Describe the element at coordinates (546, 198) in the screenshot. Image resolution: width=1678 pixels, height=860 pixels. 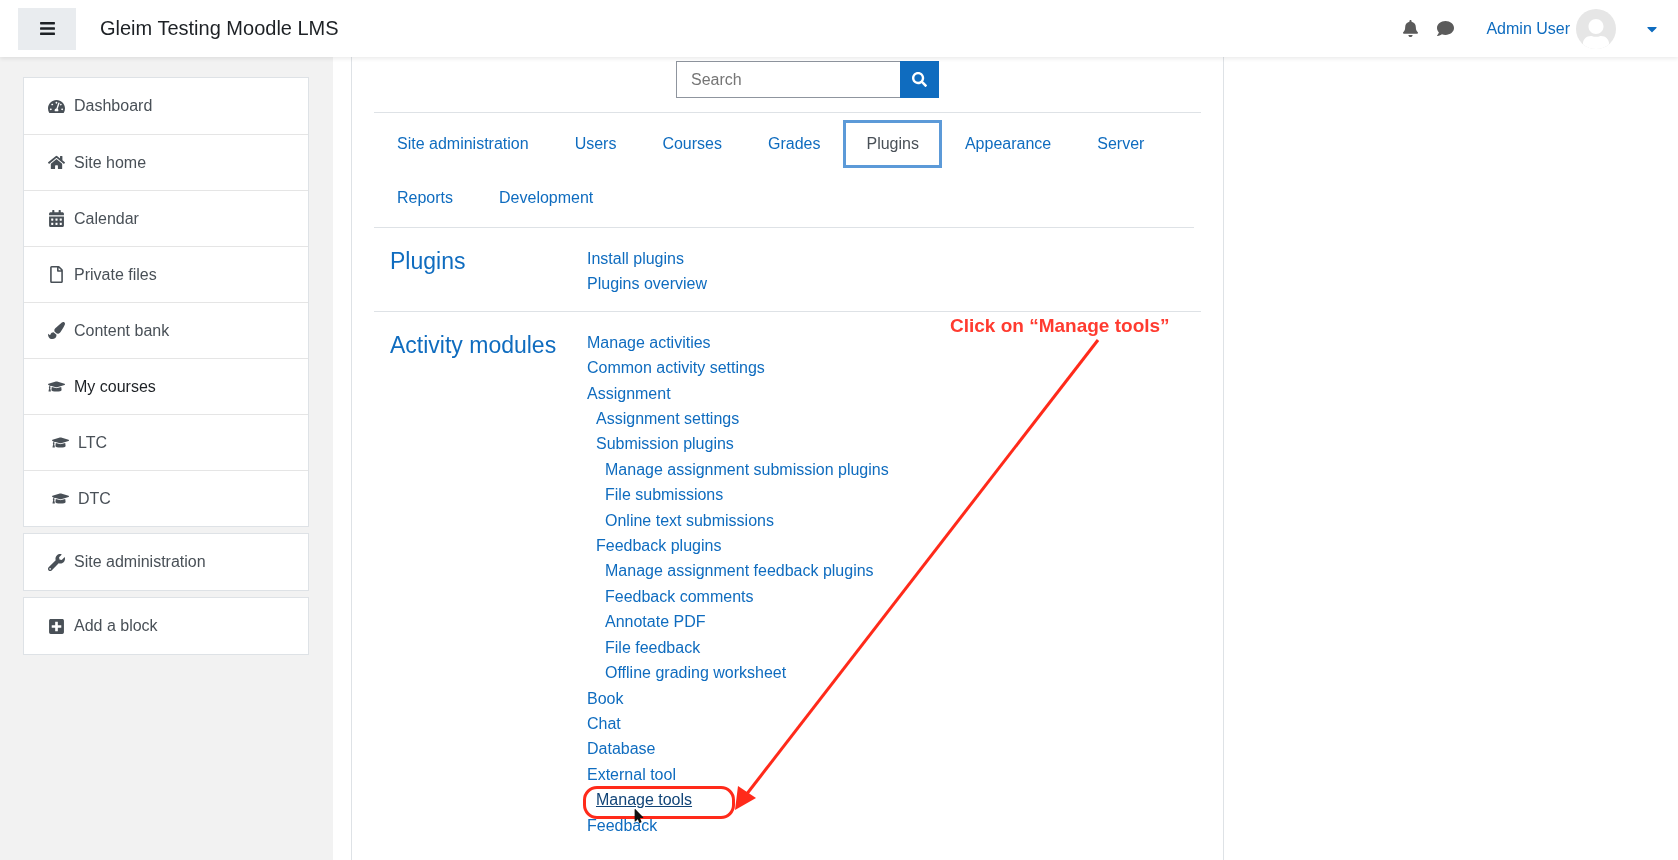
I see `tab: Development` at that location.